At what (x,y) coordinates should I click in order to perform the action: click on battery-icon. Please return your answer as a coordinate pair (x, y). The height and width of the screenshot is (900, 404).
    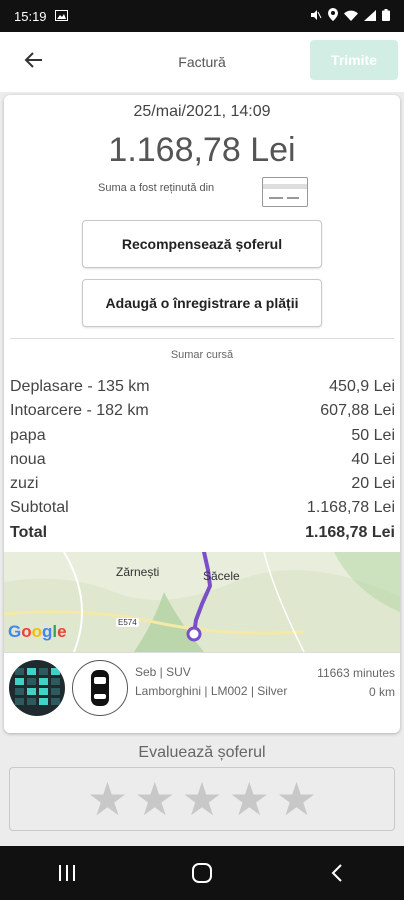
    Looking at the image, I should click on (386, 16).